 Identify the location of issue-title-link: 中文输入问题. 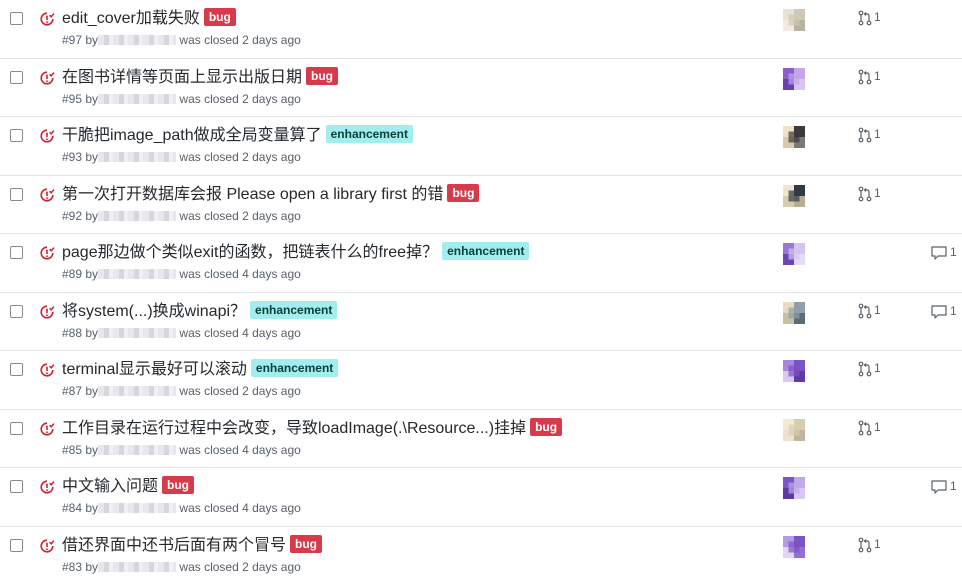
(110, 486).